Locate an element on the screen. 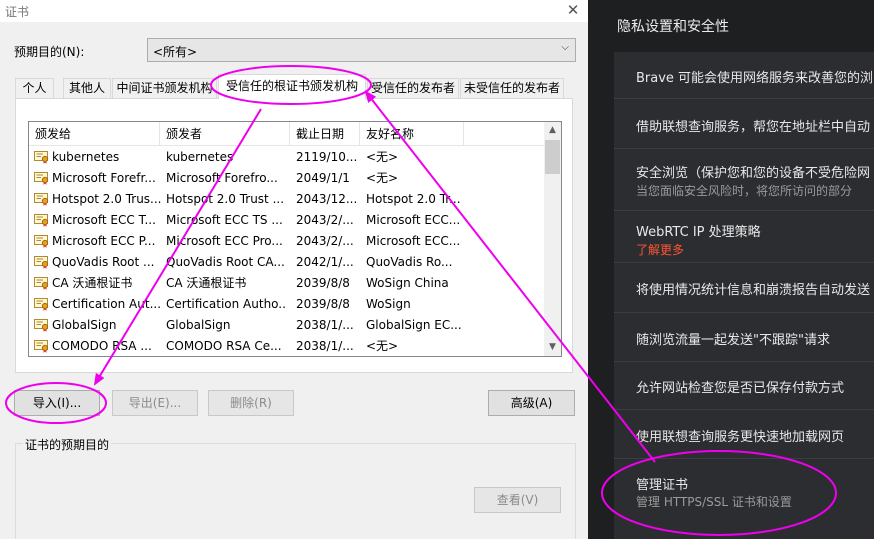 The height and width of the screenshot is (539, 874). setting-webrtc: WebRTC IP 处理策略 了解更多 is located at coordinates (744, 237).